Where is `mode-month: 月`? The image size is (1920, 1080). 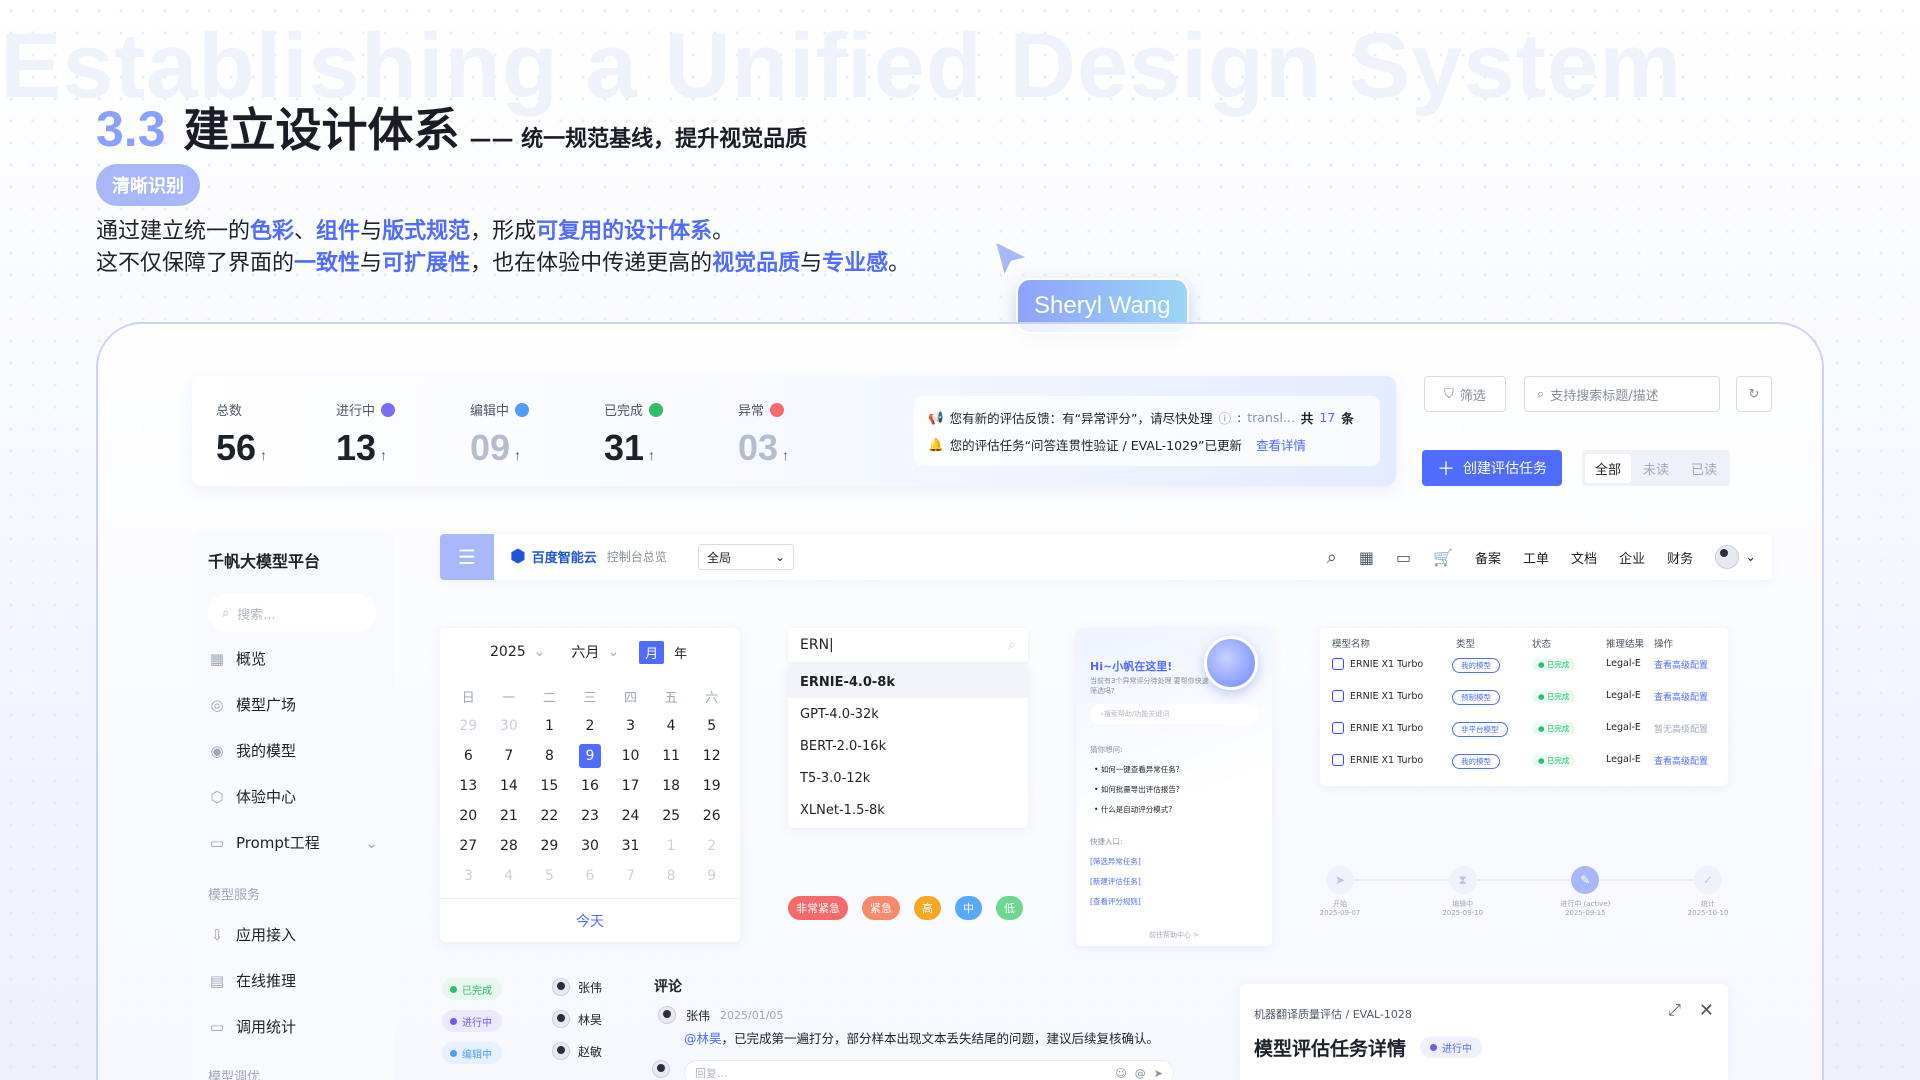
mode-month: 月 is located at coordinates (652, 652).